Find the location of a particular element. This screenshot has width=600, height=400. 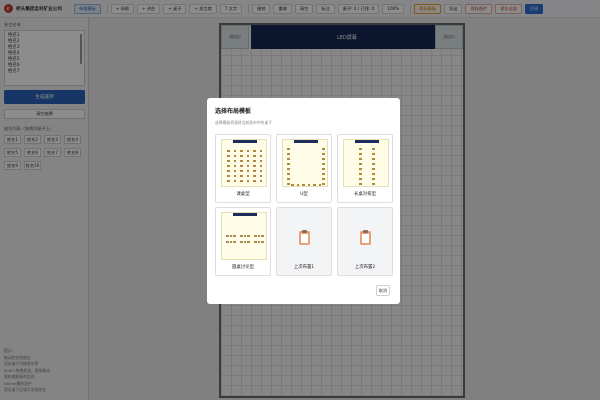

template-card-round-table: 圆桌讨论型 is located at coordinates (243, 241).